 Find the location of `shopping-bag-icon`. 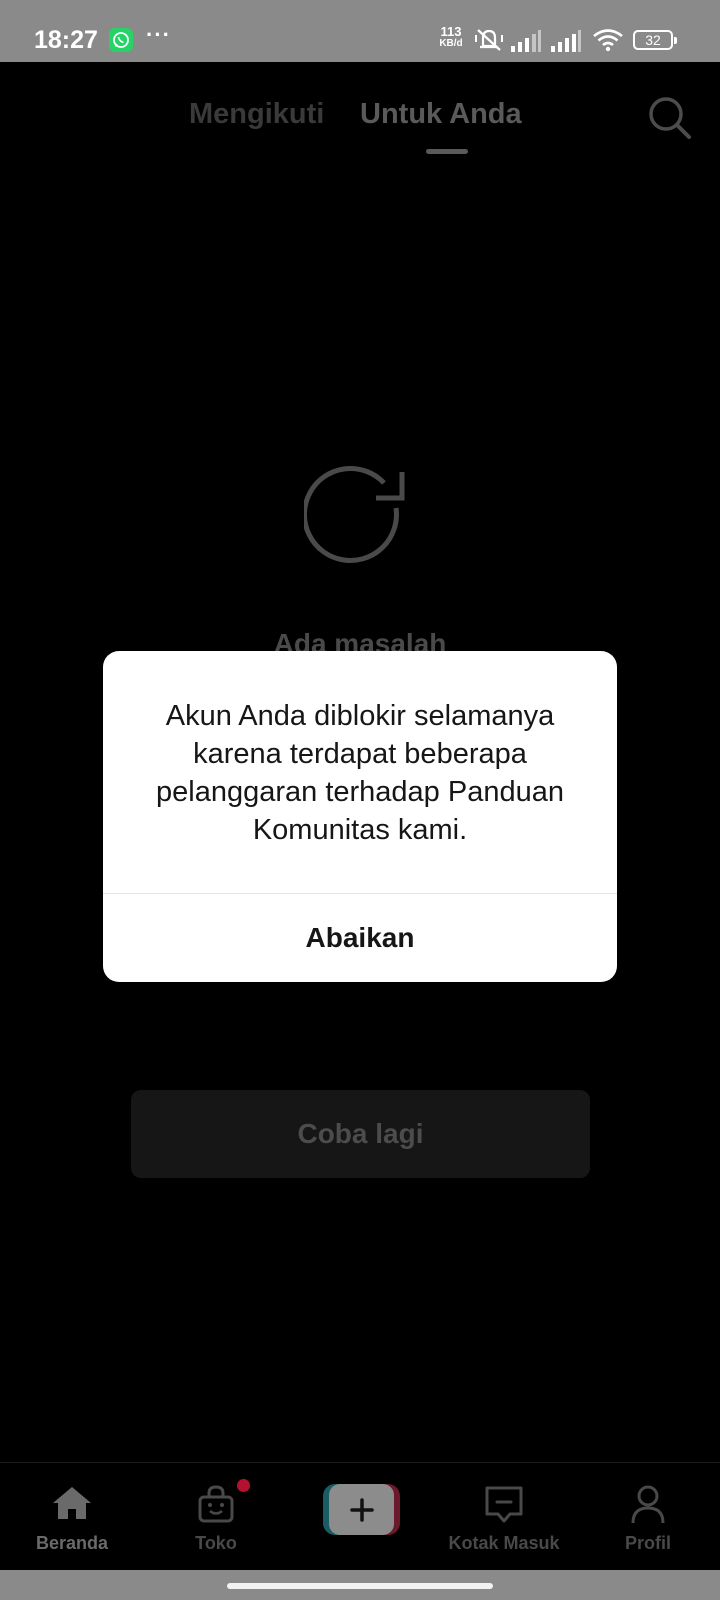

shopping-bag-icon is located at coordinates (216, 1504).